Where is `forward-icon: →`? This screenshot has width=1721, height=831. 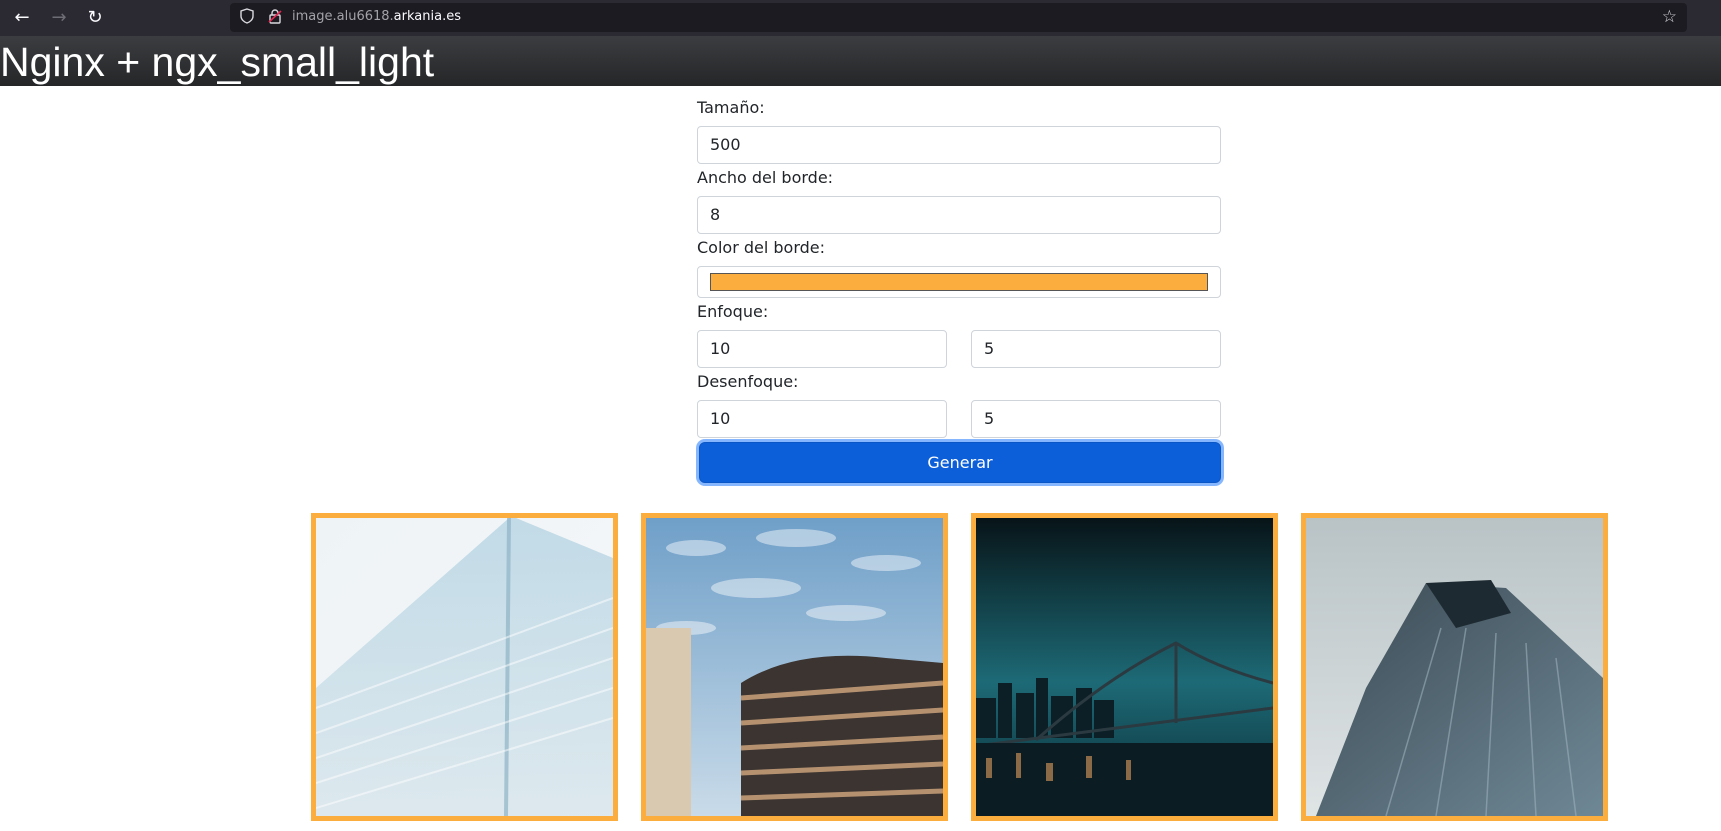
forward-icon: → is located at coordinates (59, 18).